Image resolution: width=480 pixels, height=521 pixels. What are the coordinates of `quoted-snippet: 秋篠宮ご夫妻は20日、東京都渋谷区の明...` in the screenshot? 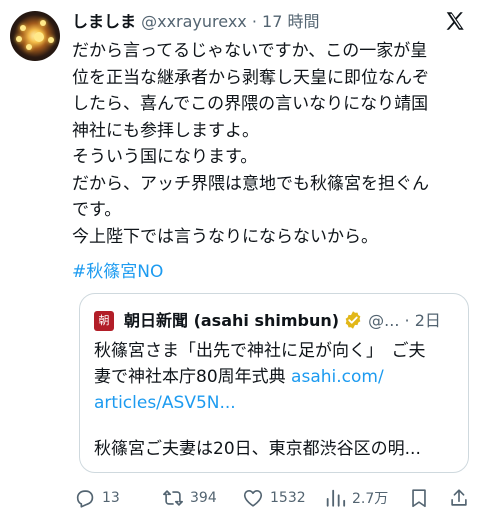 It's located at (257, 449).